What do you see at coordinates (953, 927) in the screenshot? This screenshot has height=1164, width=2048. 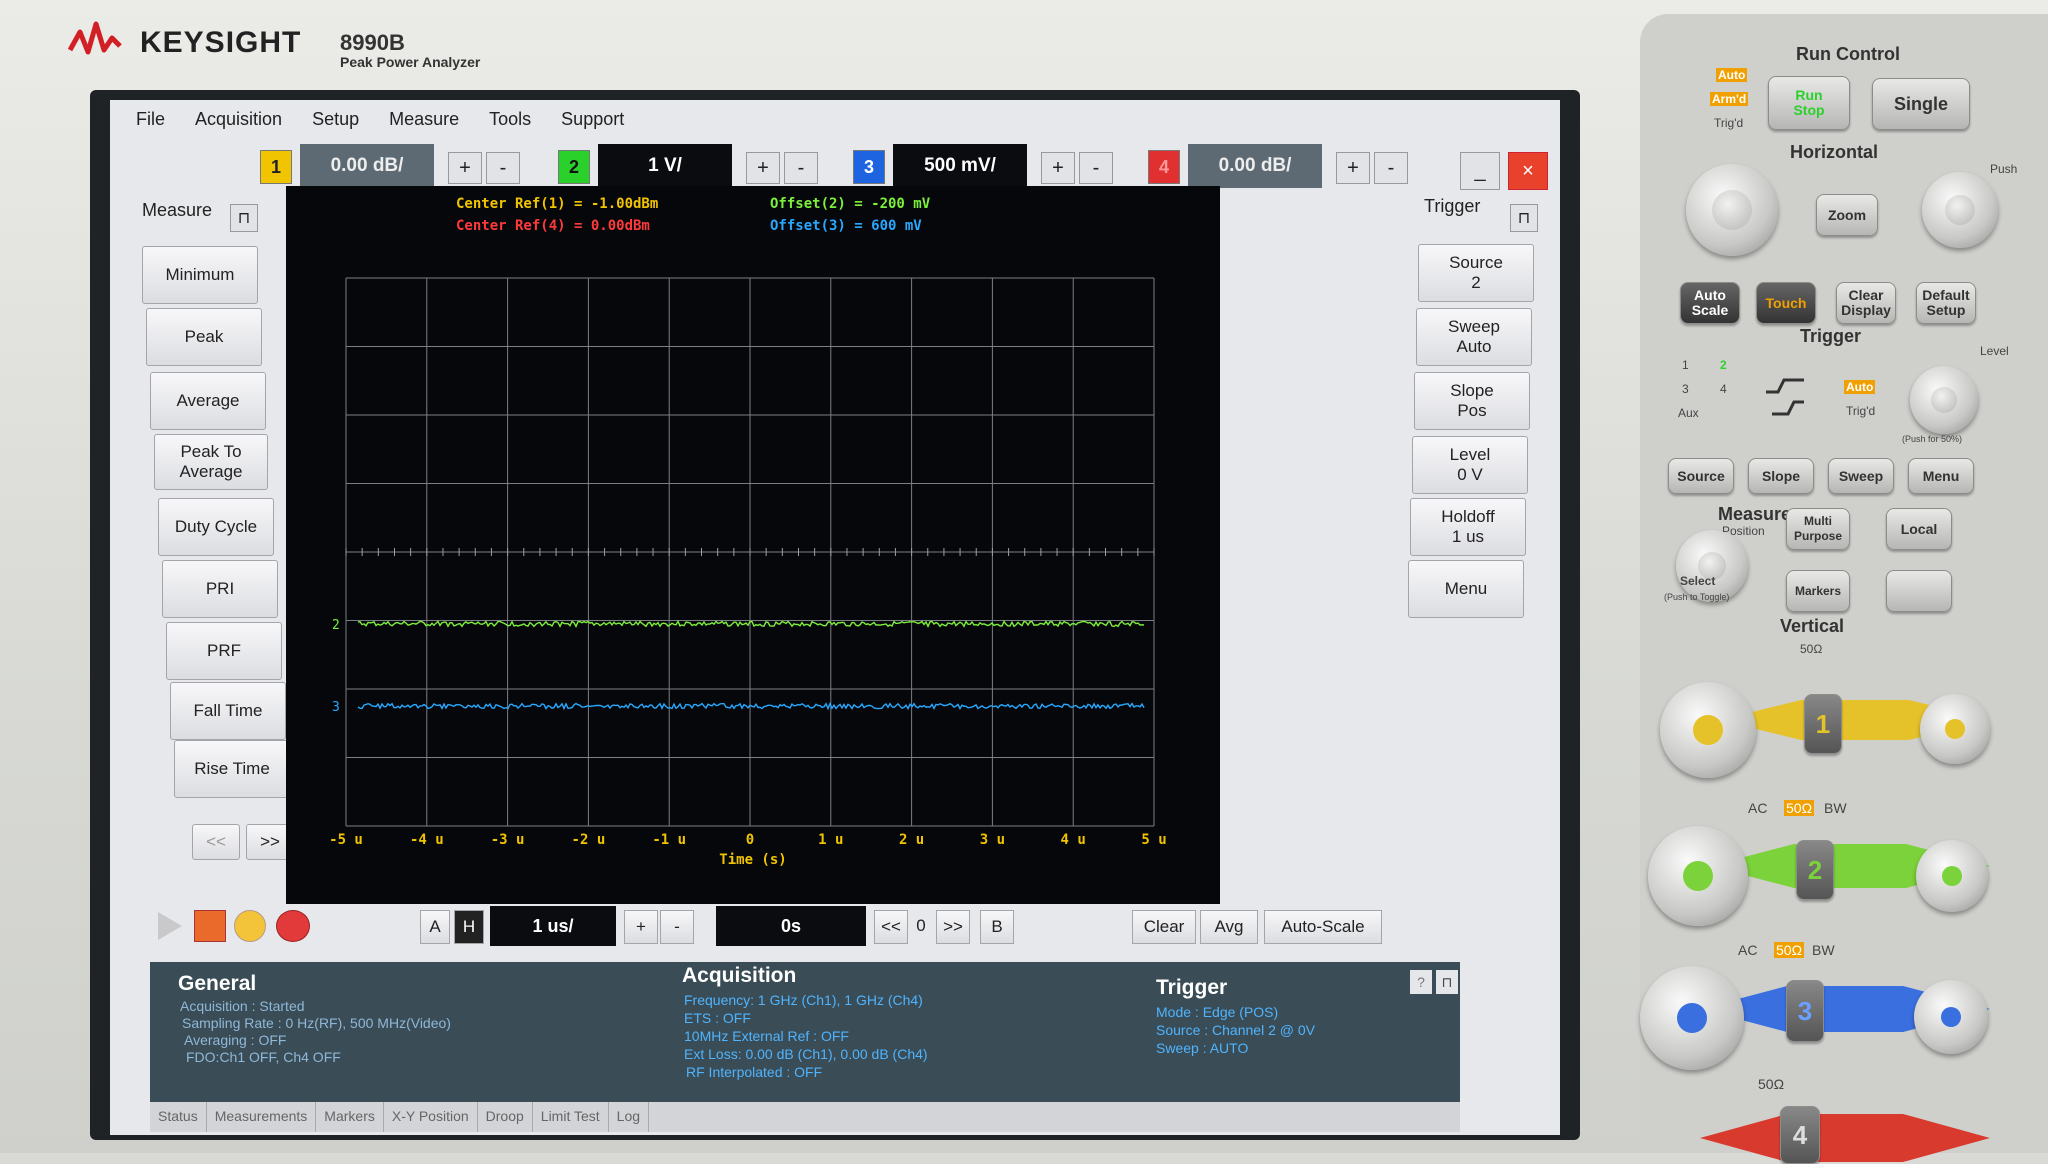 I see `delay-next-button: >>` at bounding box center [953, 927].